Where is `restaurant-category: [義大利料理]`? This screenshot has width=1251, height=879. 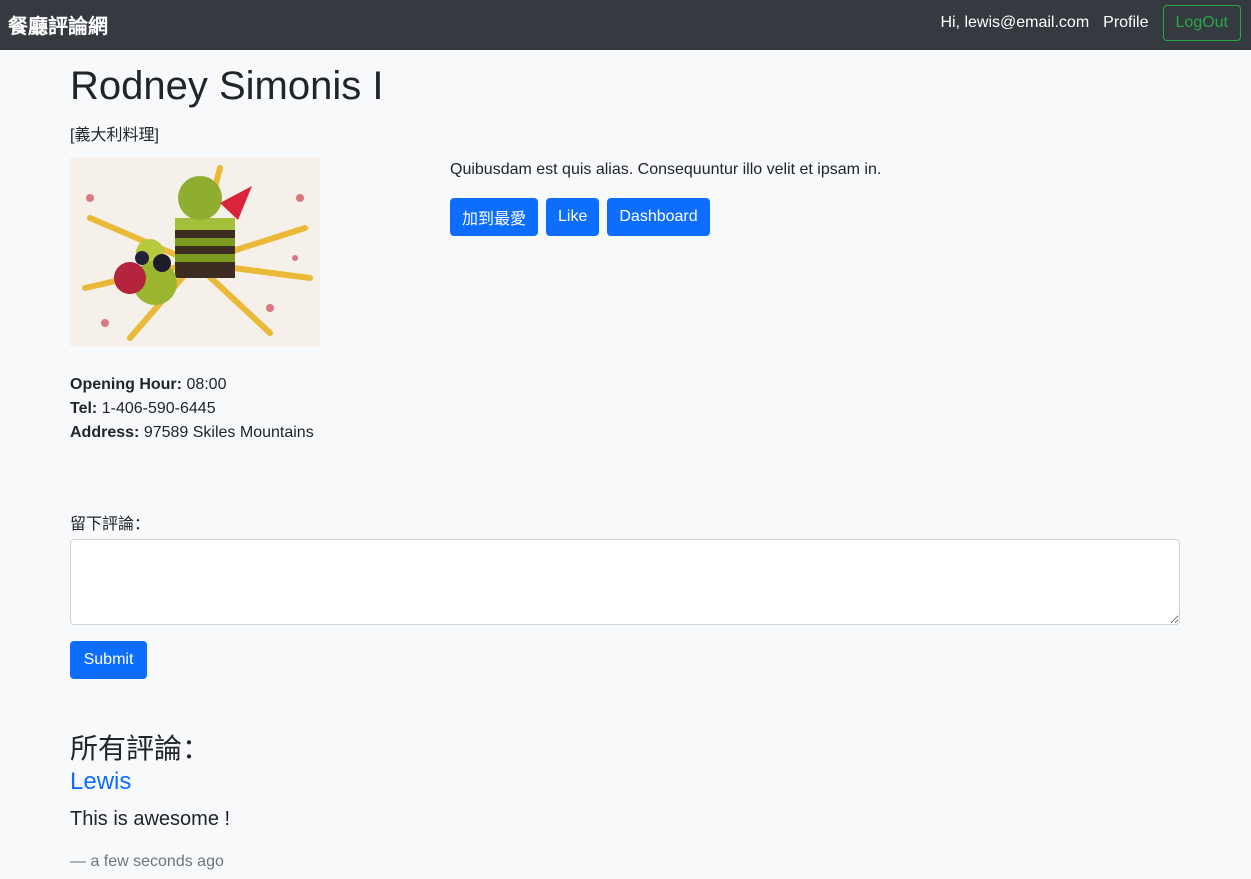 restaurant-category: [義大利料理] is located at coordinates (114, 135).